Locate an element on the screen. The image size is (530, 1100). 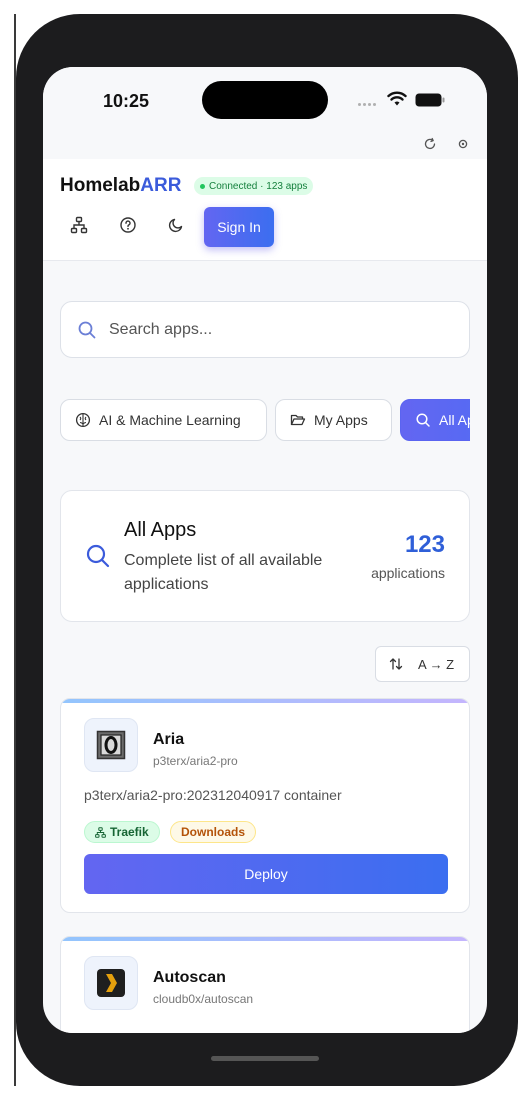
app-count: 123 is located at coordinates (424, 544).